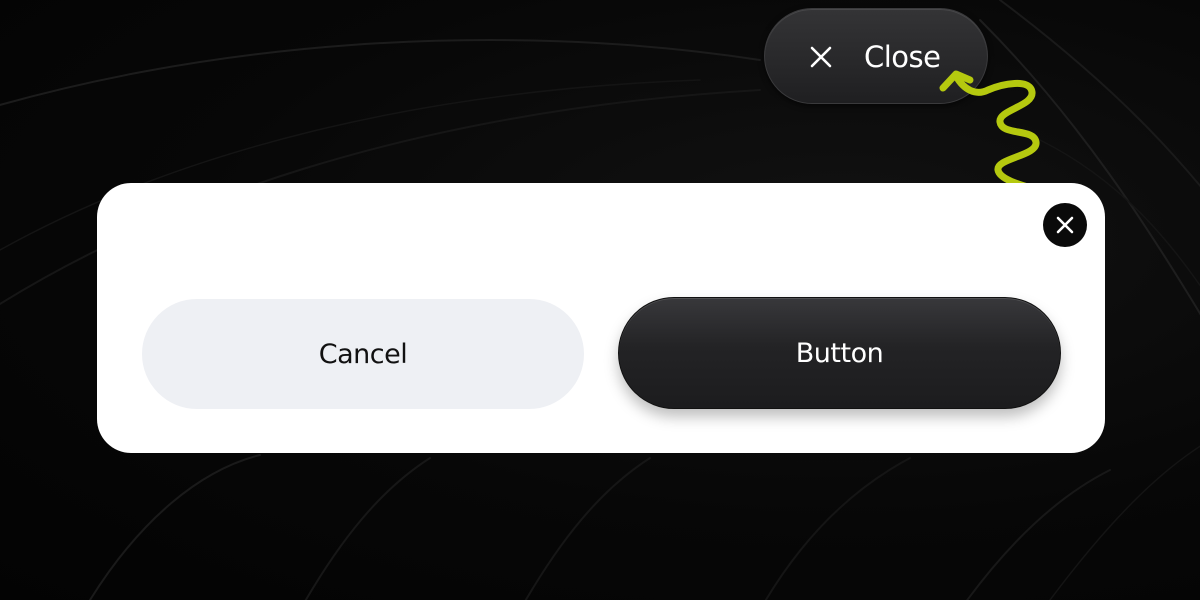  I want to click on dialog-close-button, so click(1065, 225).